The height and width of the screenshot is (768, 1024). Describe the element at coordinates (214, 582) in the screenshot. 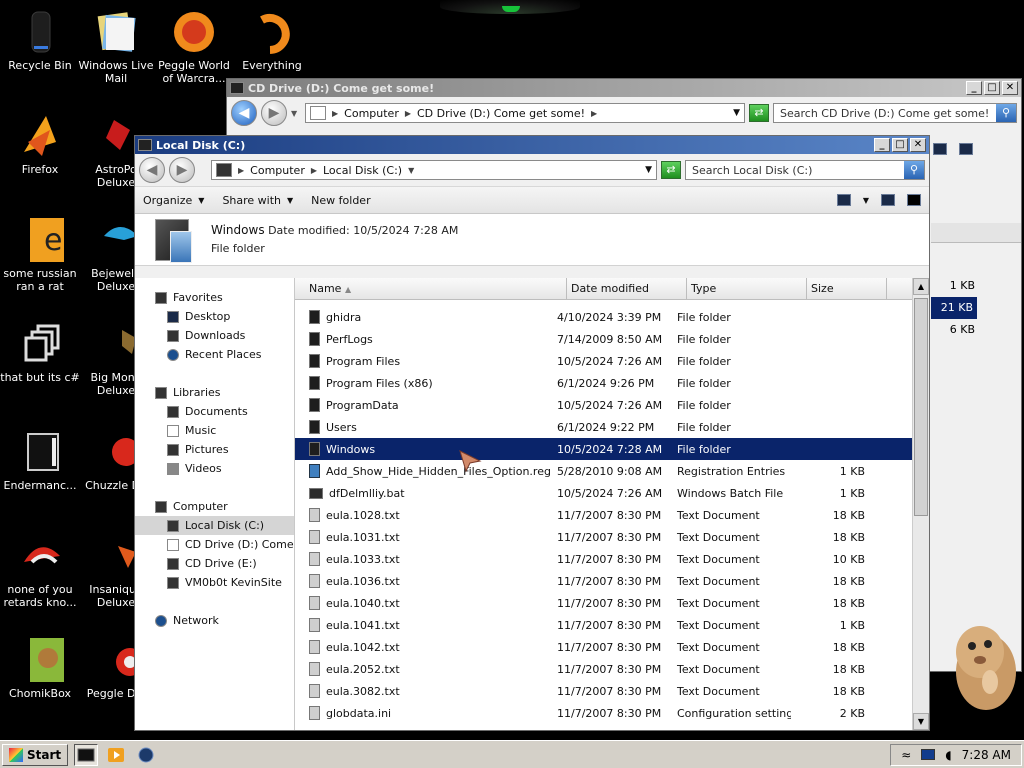

I see `nav-vm-kevinsite: VM0b0t KevinSite` at that location.